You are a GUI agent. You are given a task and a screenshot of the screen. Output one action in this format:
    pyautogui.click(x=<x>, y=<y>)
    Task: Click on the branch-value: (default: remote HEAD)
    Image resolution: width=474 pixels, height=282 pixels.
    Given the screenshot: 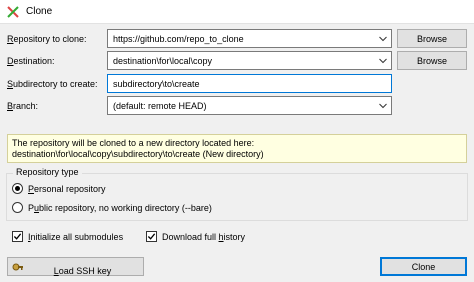 What is the action you would take?
    pyautogui.click(x=160, y=106)
    